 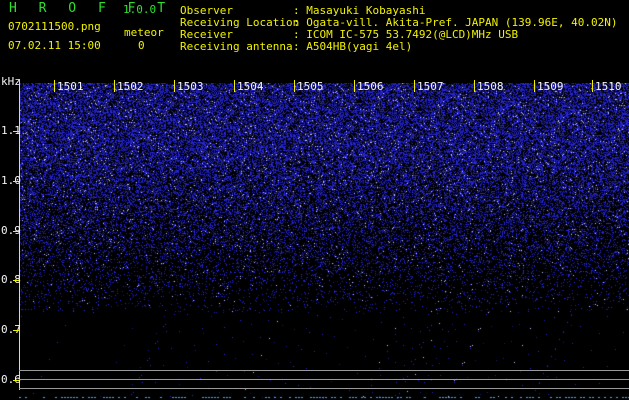 What do you see at coordinates (310, 86) in the screenshot?
I see `minute-mark-label: 1505` at bounding box center [310, 86].